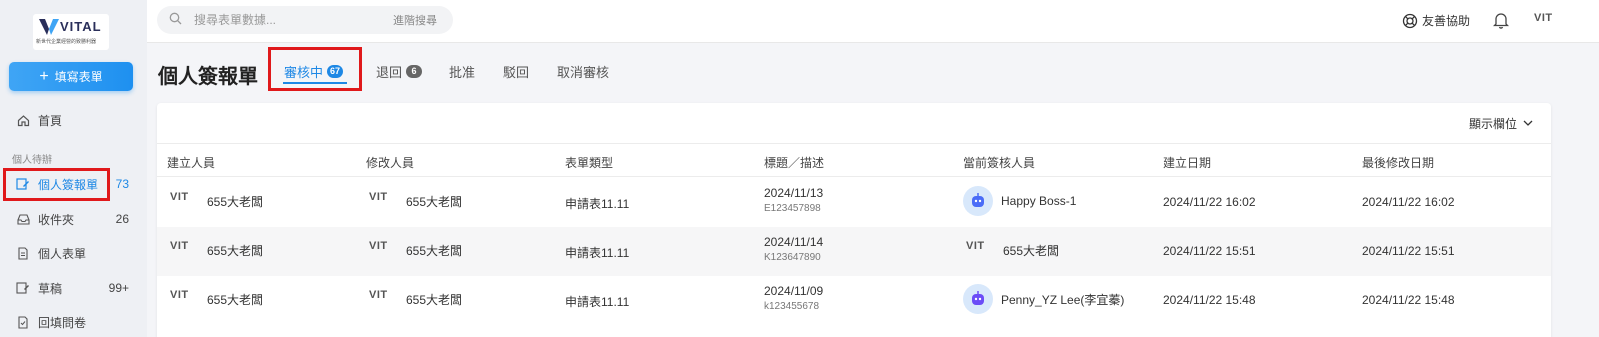 The image size is (1599, 337). I want to click on tab-approved: 批准, so click(462, 71).